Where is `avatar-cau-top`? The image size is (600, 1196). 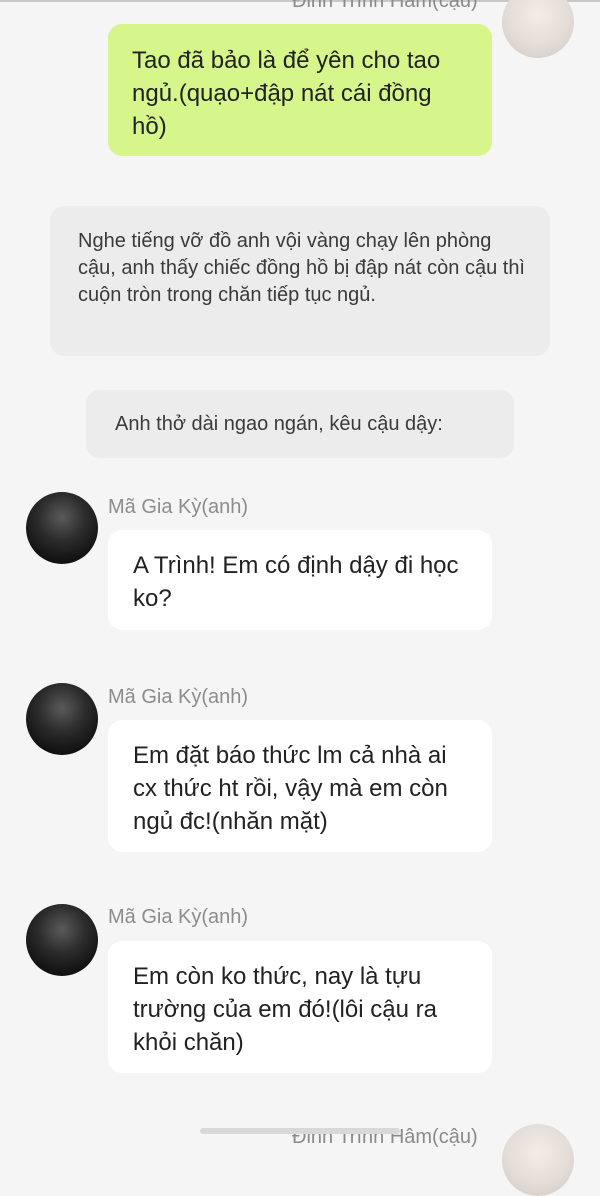 avatar-cau-top is located at coordinates (538, 29).